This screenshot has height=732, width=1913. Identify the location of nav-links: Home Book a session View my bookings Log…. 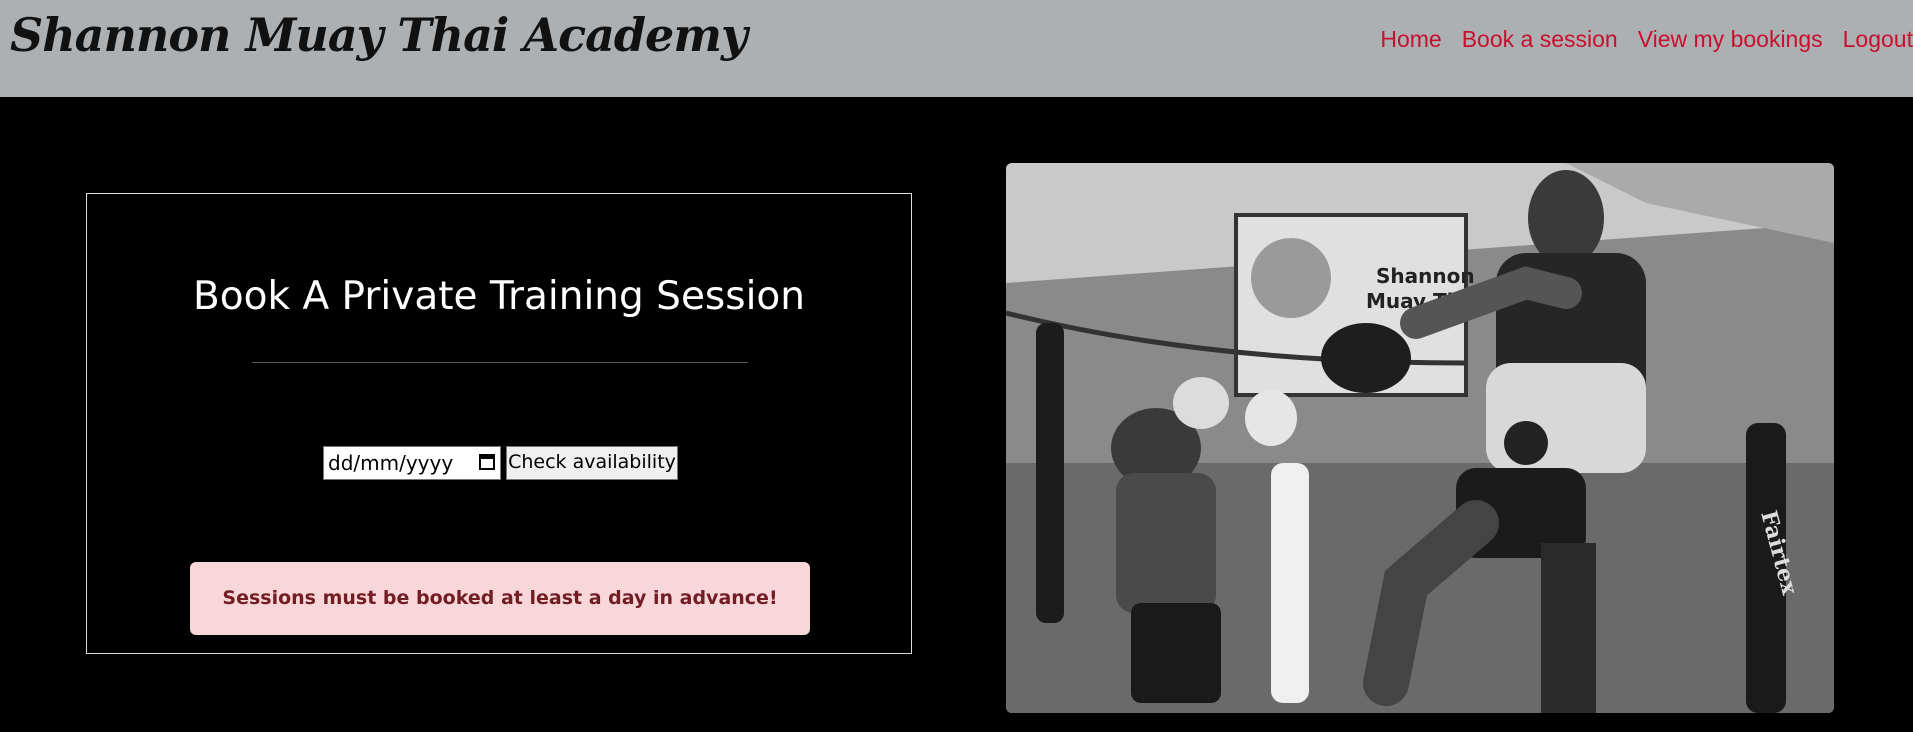
(1636, 39).